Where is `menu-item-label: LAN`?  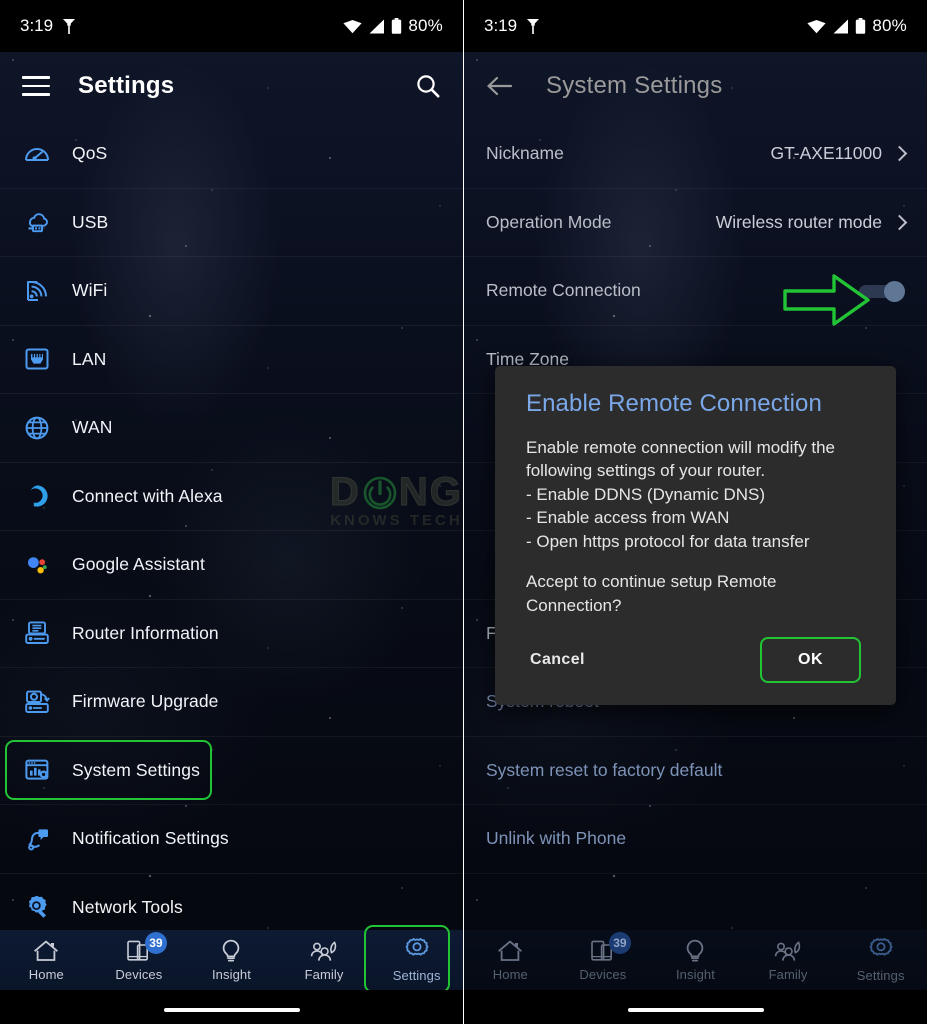
menu-item-label: LAN is located at coordinates (89, 358).